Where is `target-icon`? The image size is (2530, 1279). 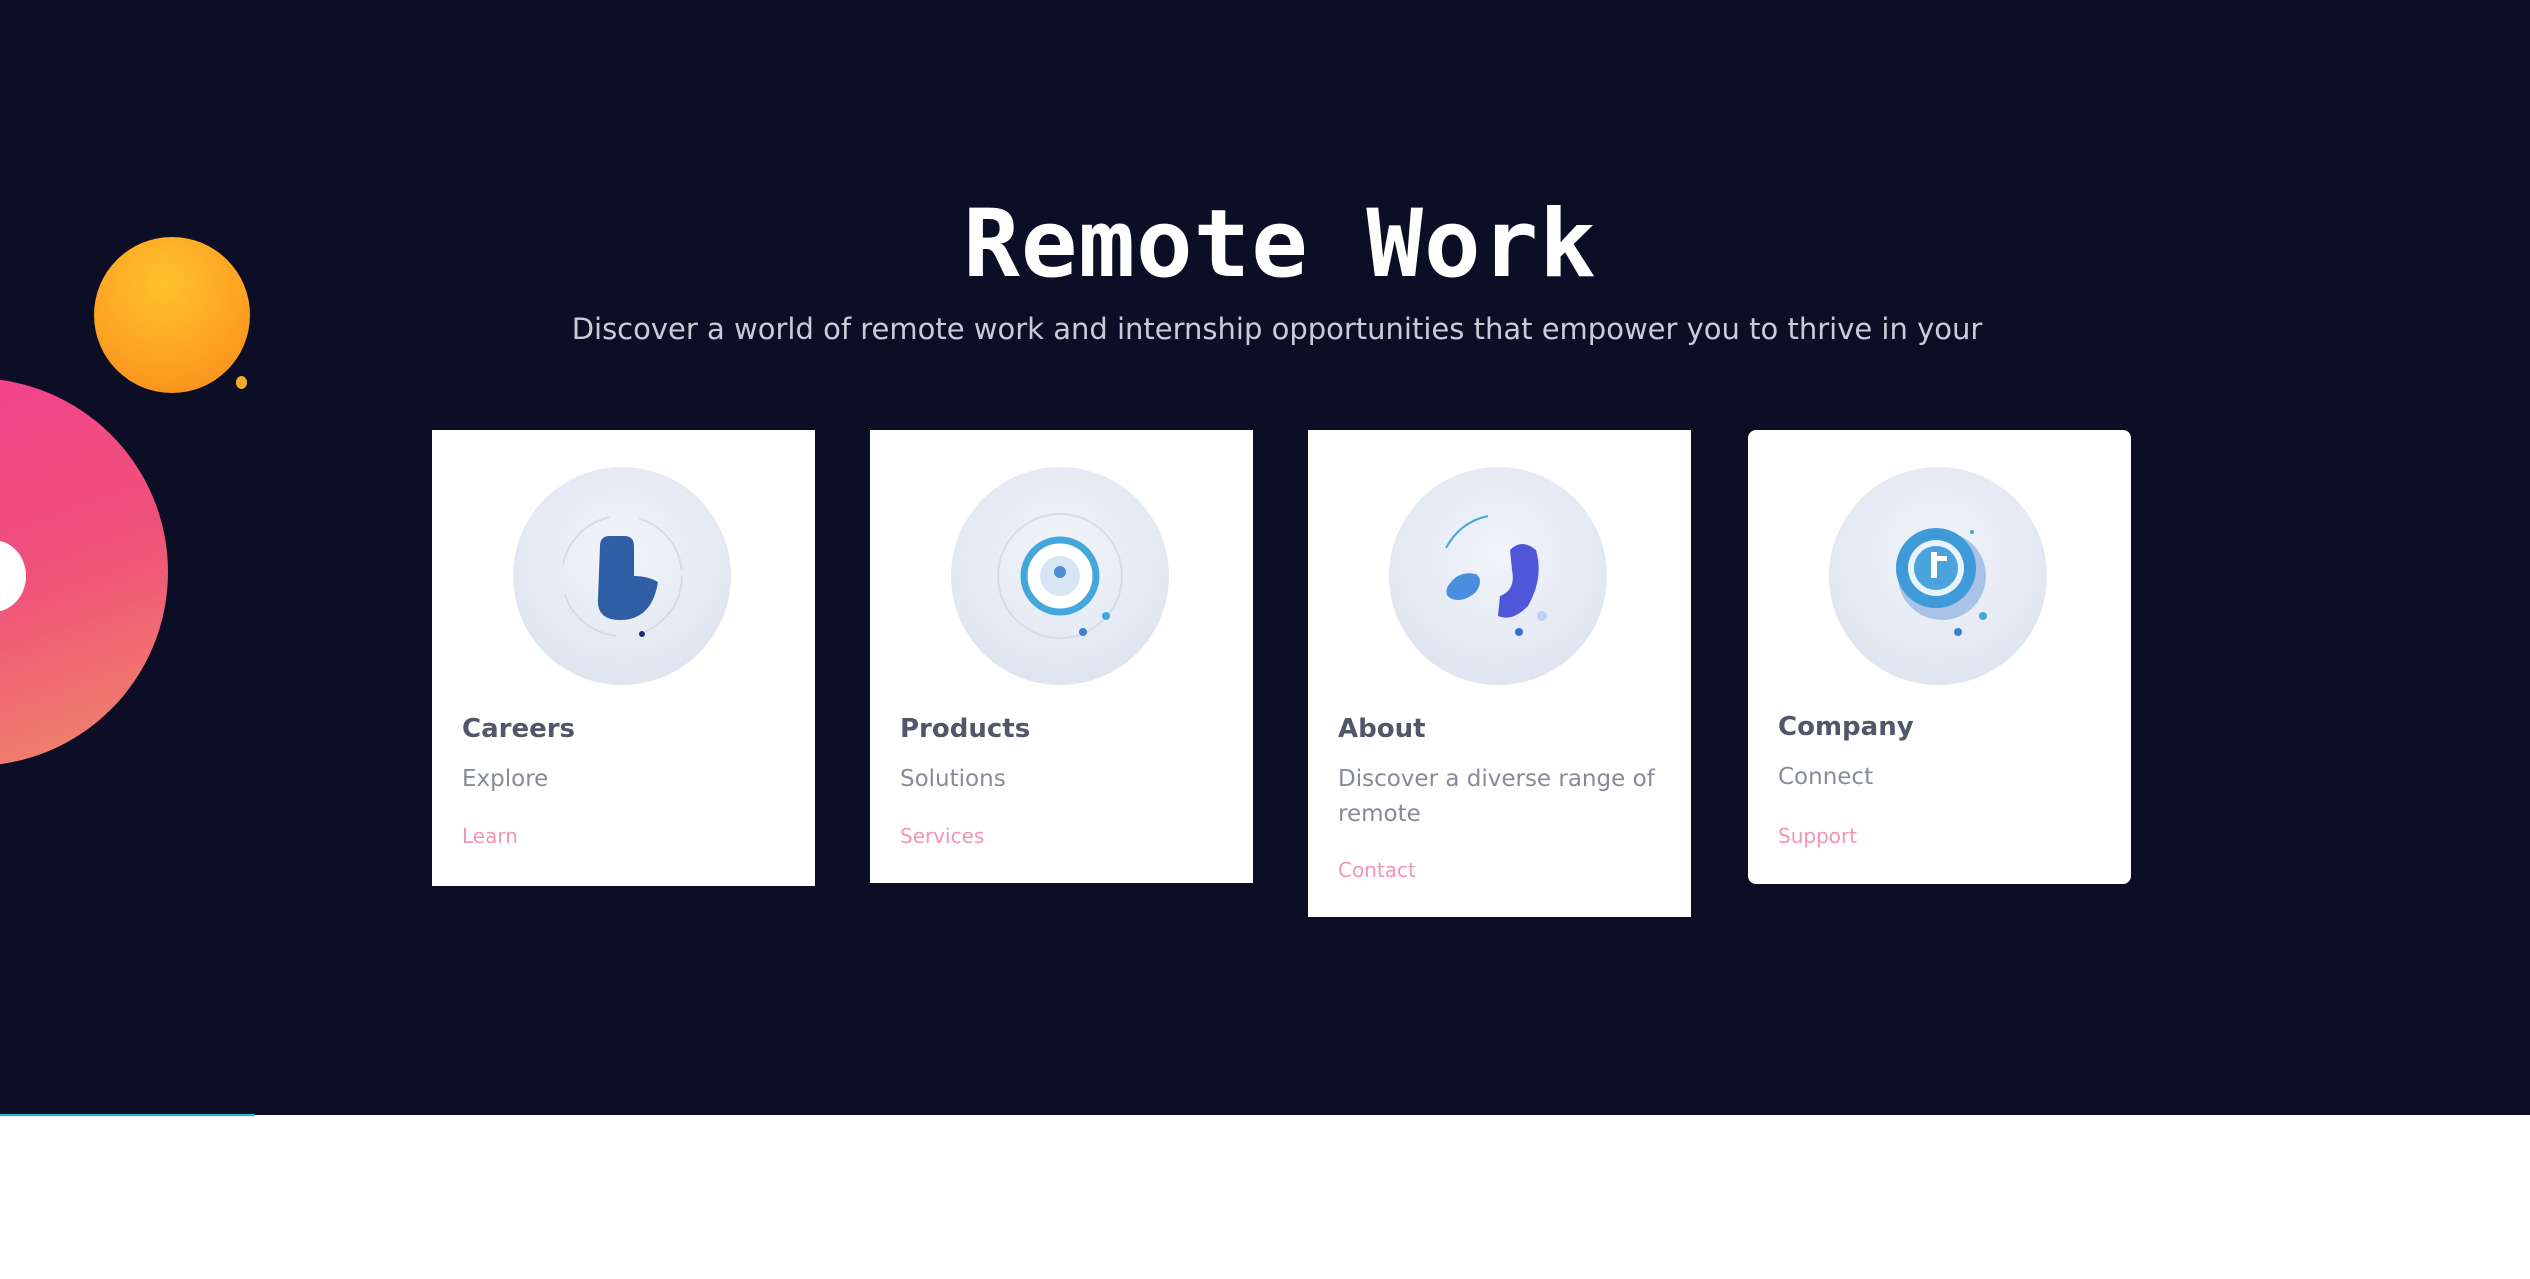 target-icon is located at coordinates (1060, 576).